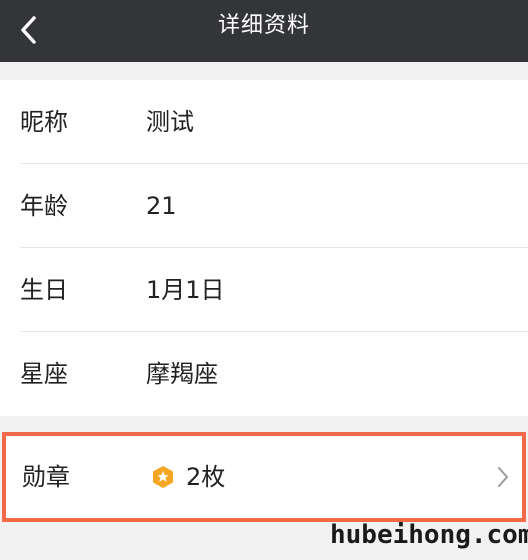 This screenshot has width=528, height=560. What do you see at coordinates (44, 206) in the screenshot?
I see `age-label: 年龄` at bounding box center [44, 206].